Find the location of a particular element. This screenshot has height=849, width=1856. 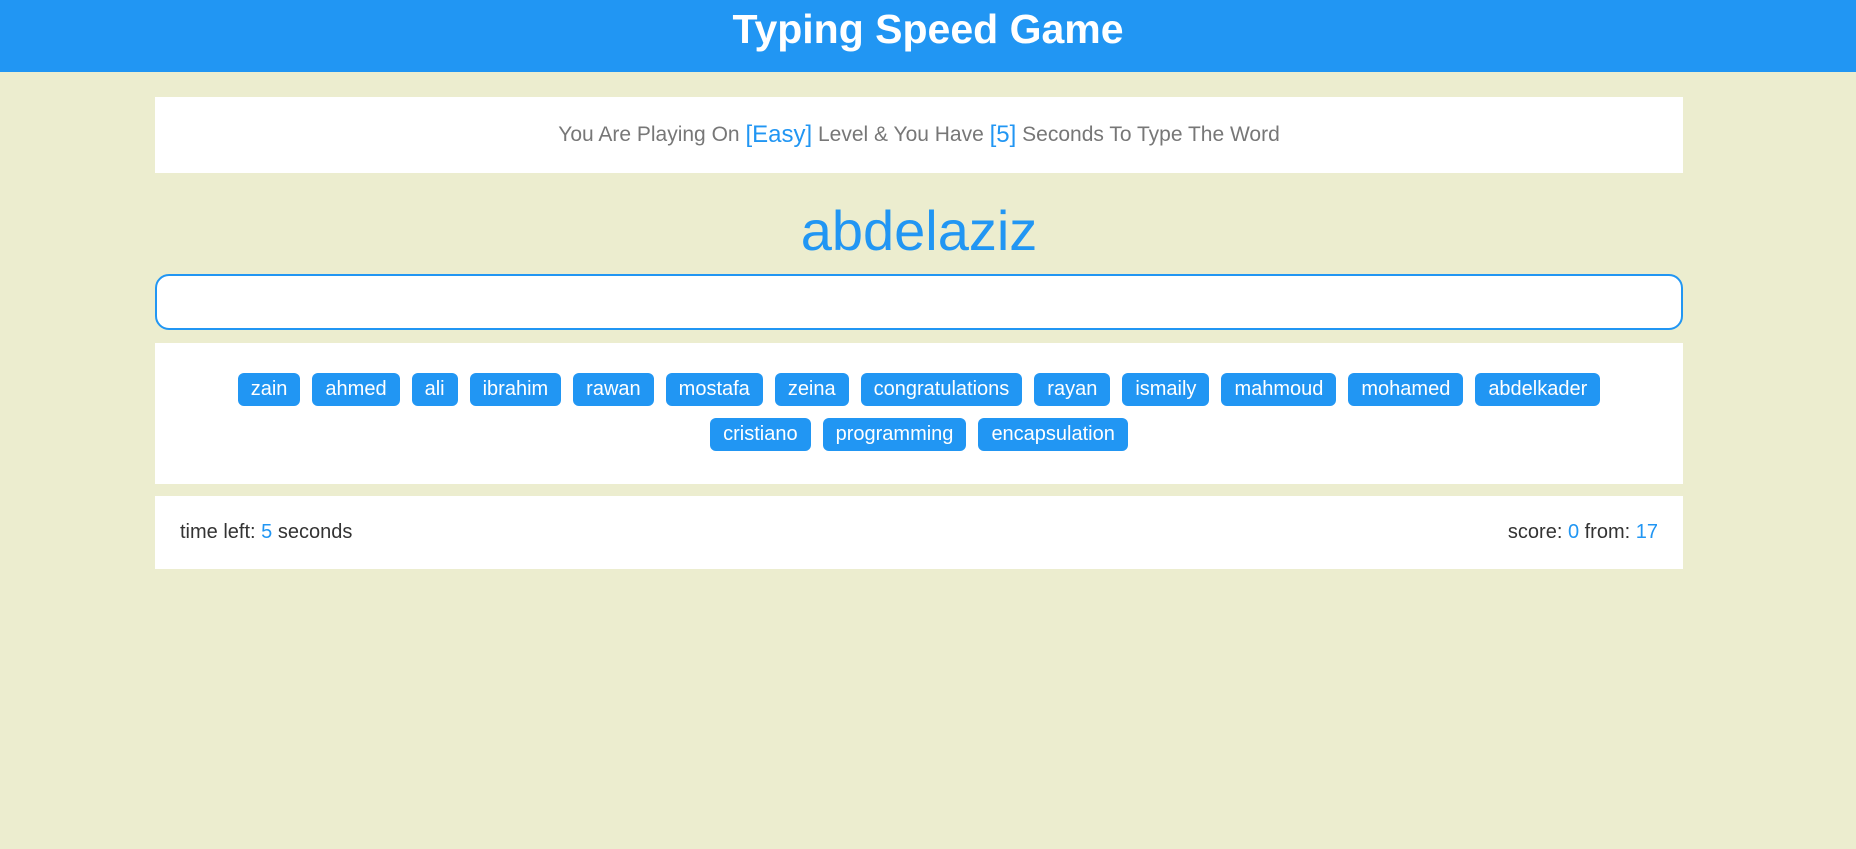

game-title: Typing Speed Game is located at coordinates (928, 28).